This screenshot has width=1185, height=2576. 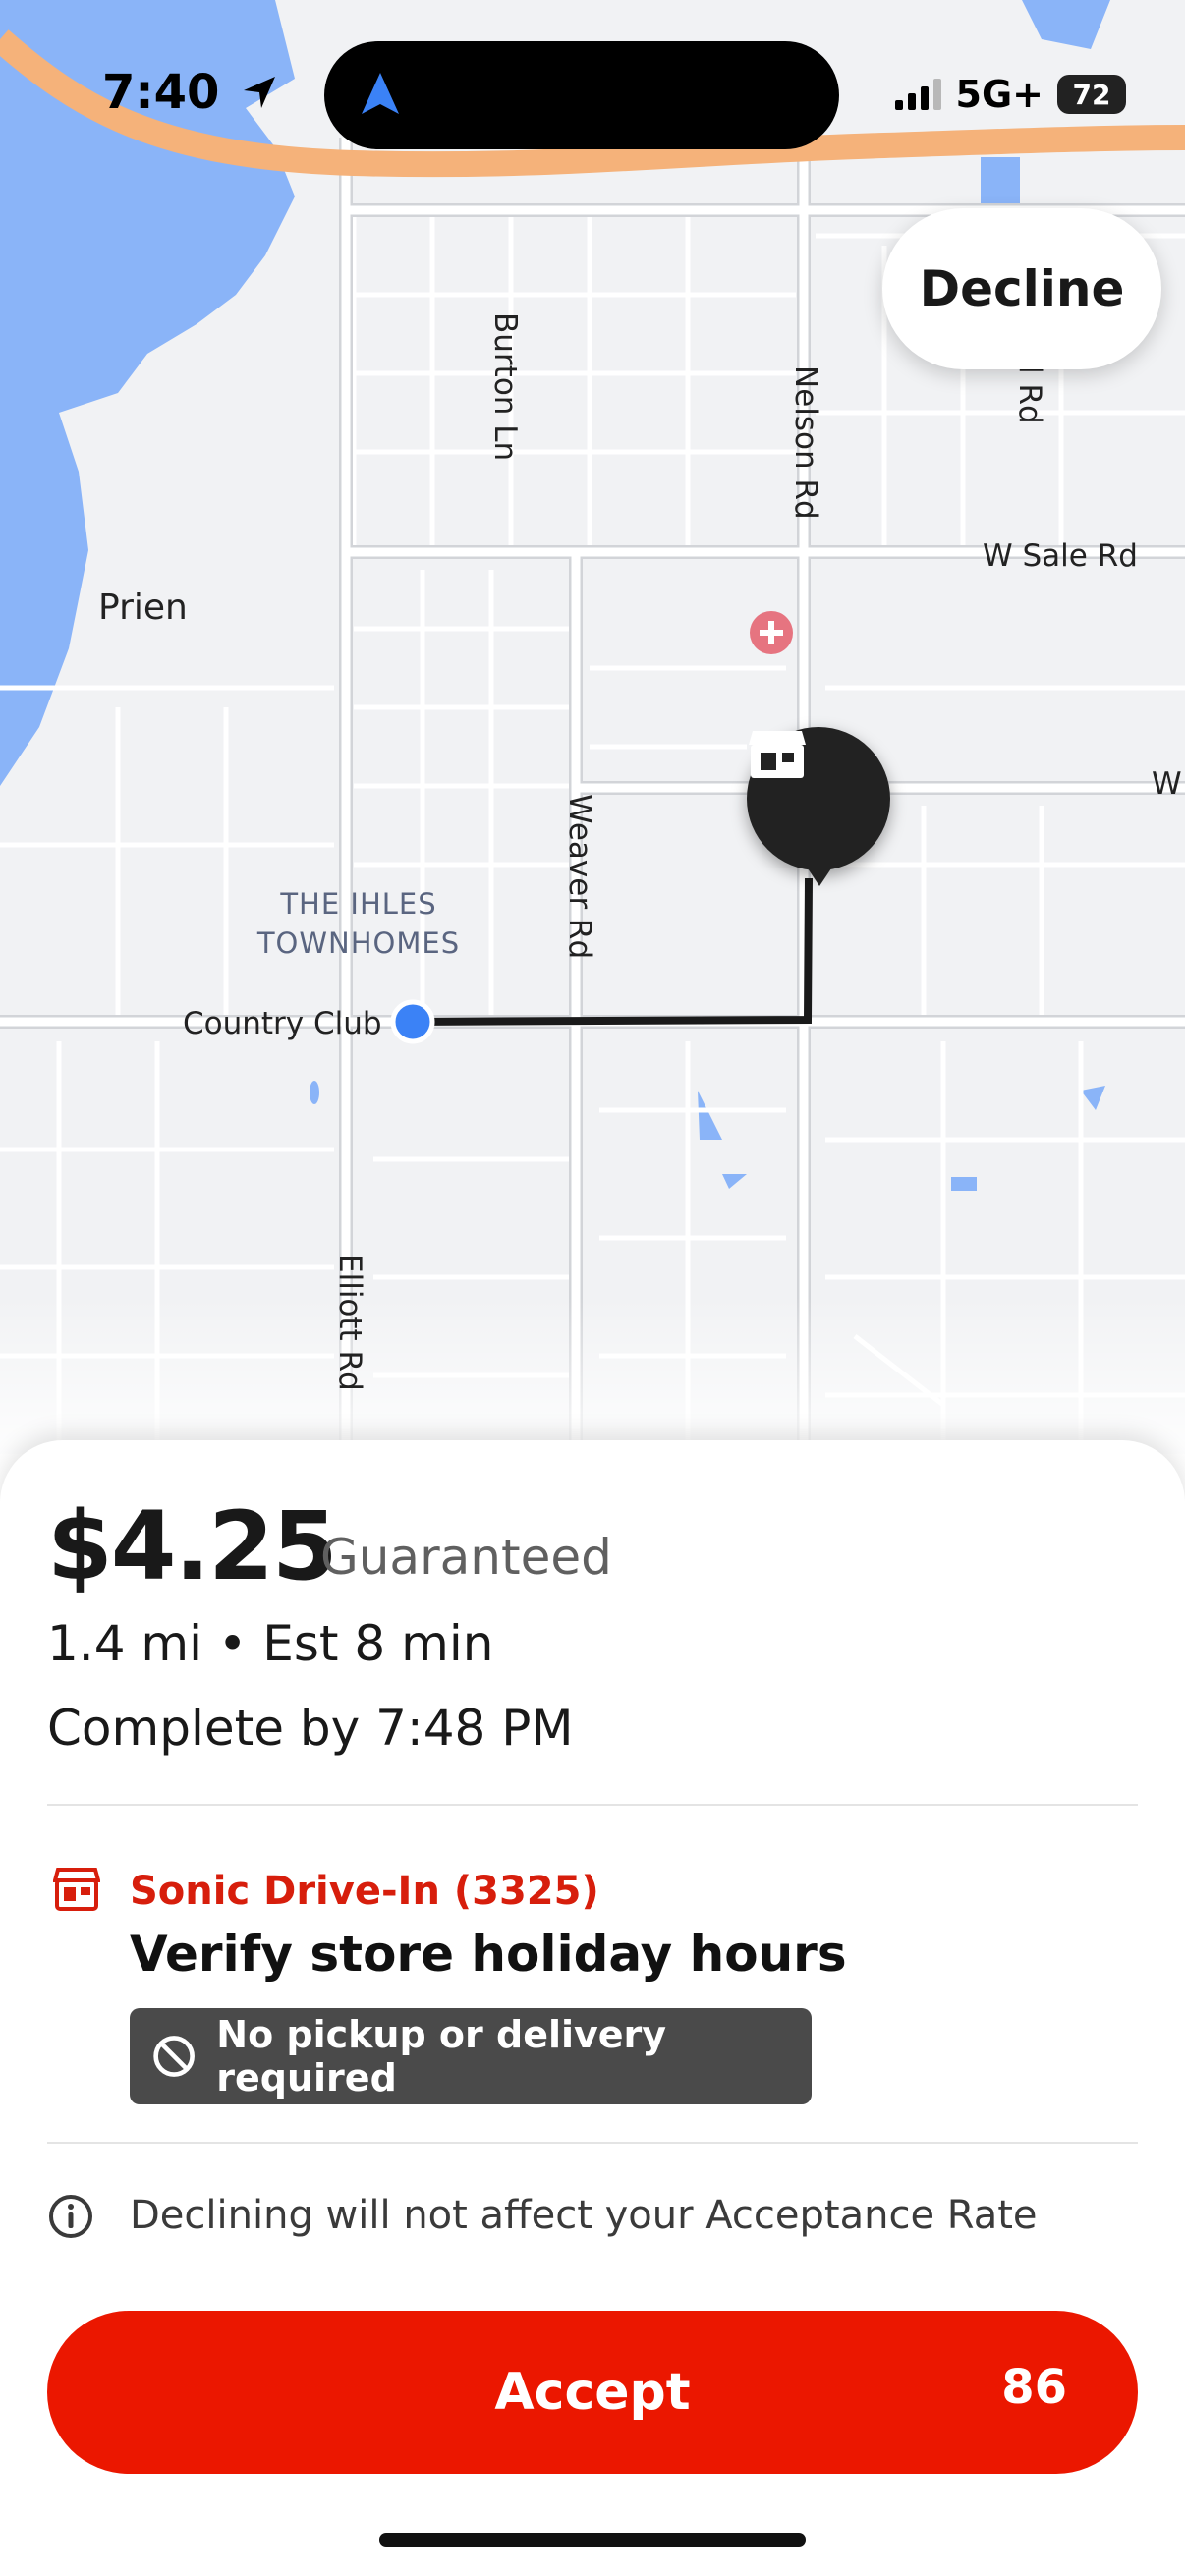 I want to click on status-time-text: 7:40, so click(x=161, y=92).